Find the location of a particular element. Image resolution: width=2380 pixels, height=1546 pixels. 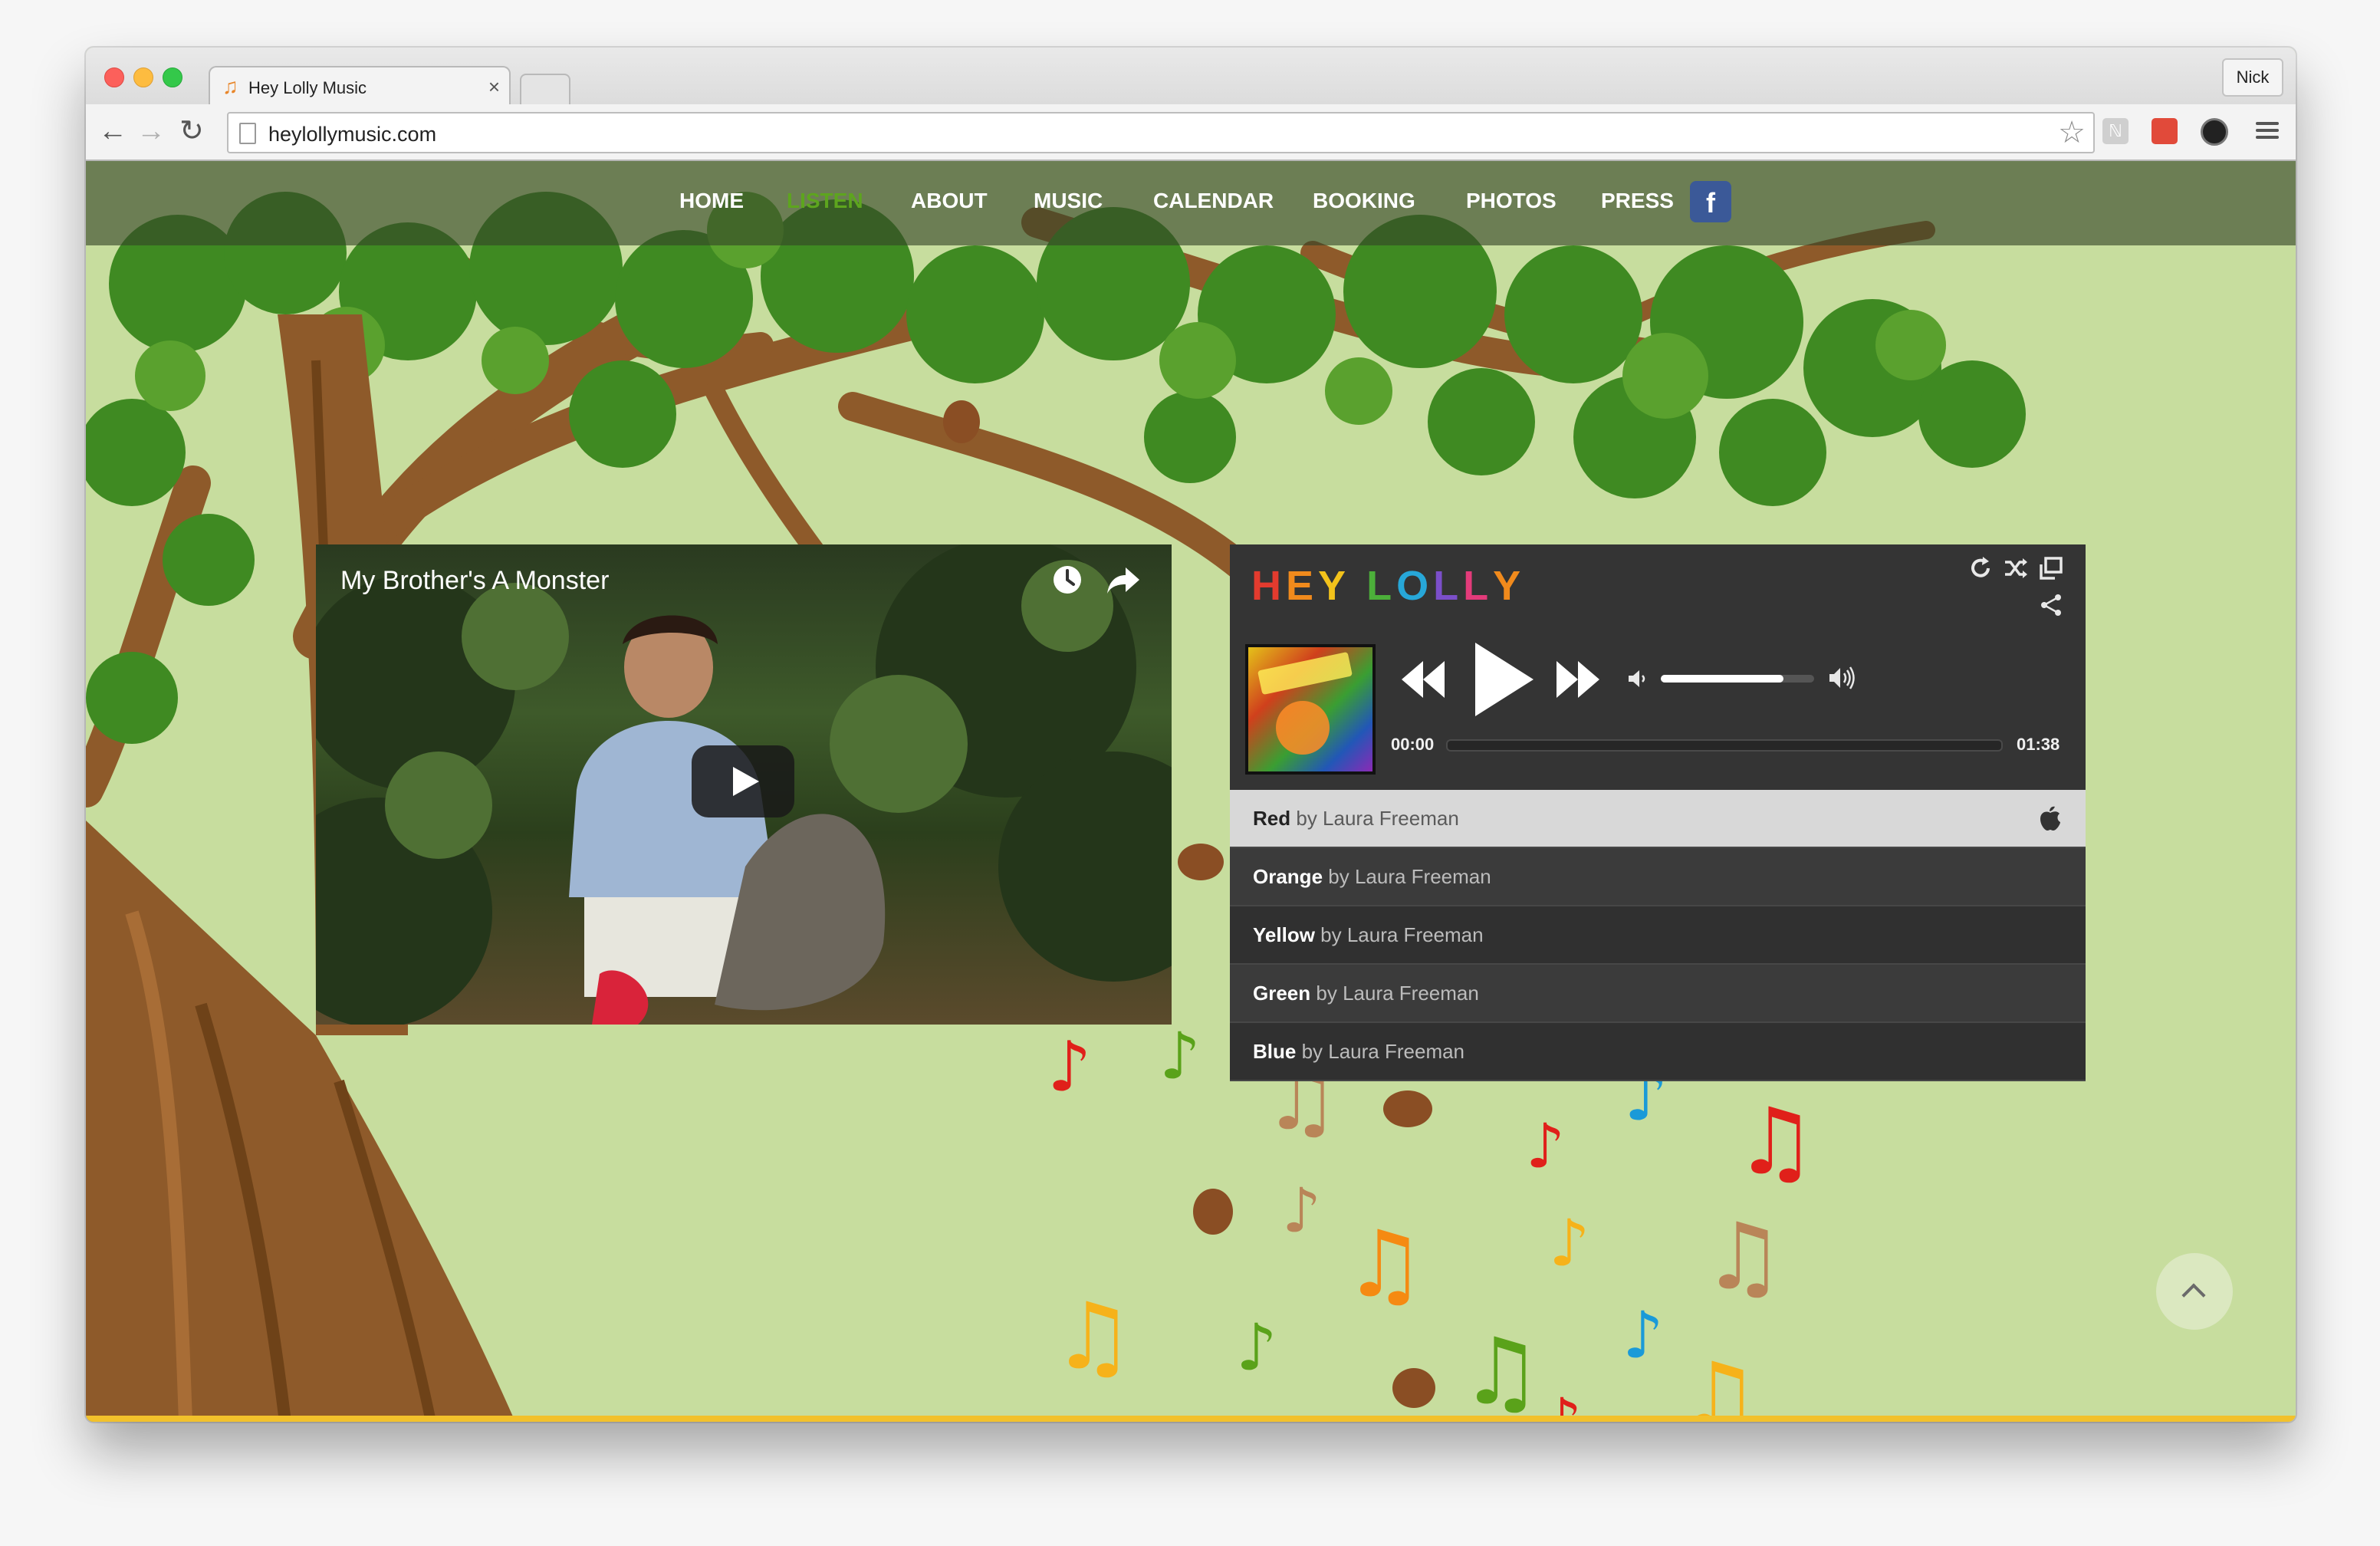

apple-itunes-icon is located at coordinates (2051, 817).